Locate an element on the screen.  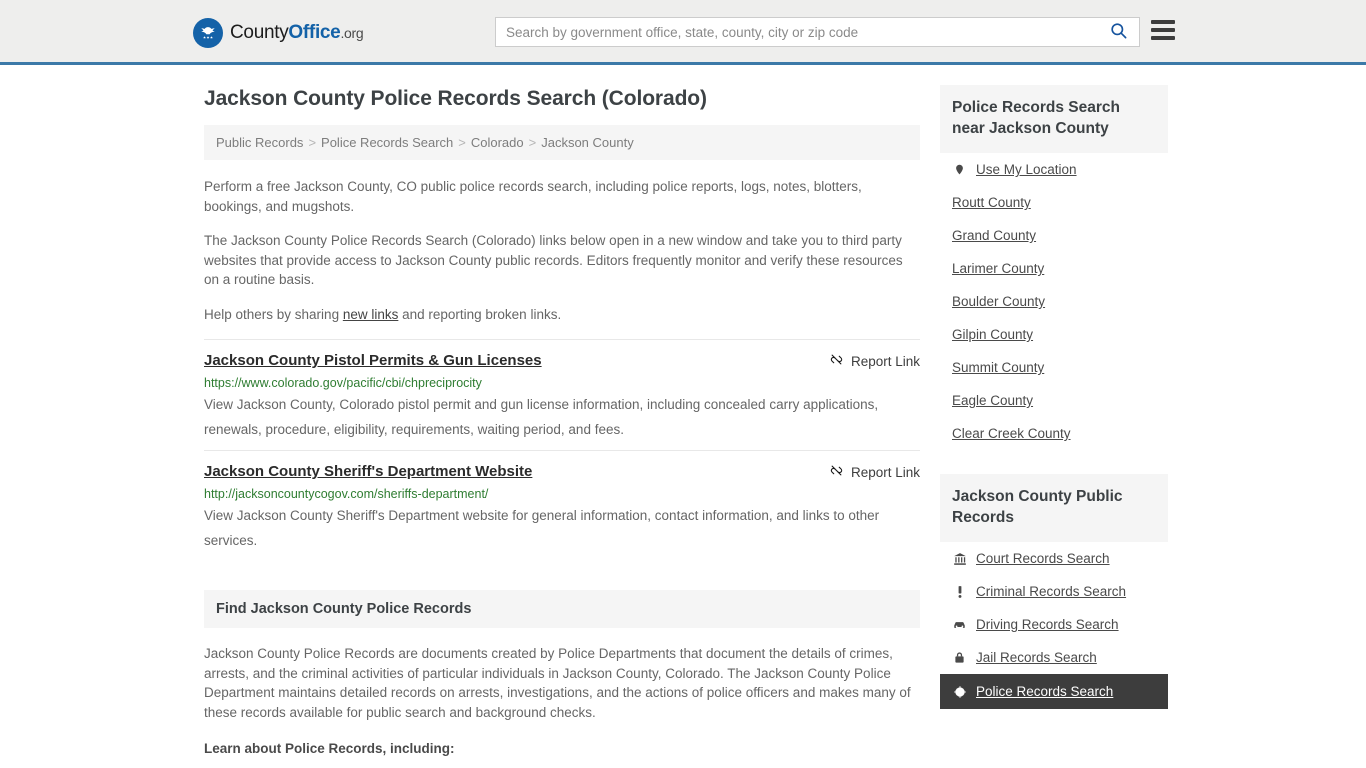
badge-icon is located at coordinates (959, 692).